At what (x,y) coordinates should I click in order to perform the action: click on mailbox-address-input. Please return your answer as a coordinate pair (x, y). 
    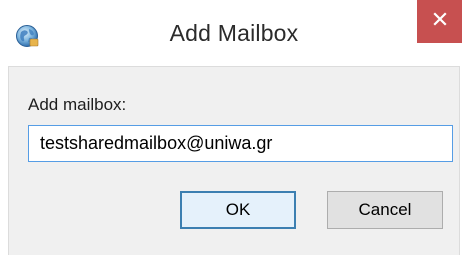
    Looking at the image, I should click on (240, 143).